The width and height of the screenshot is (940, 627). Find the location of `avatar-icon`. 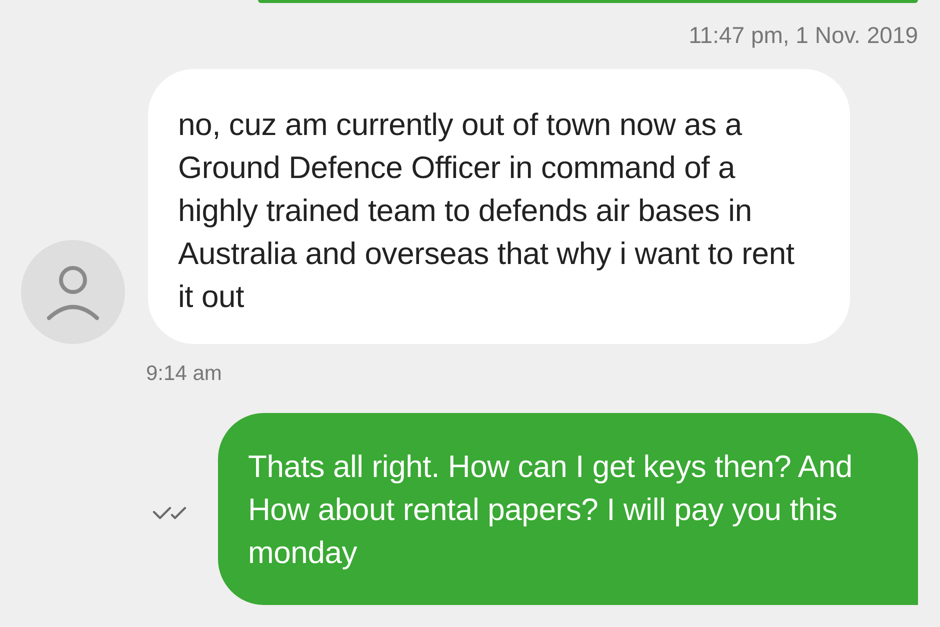

avatar-icon is located at coordinates (73, 292).